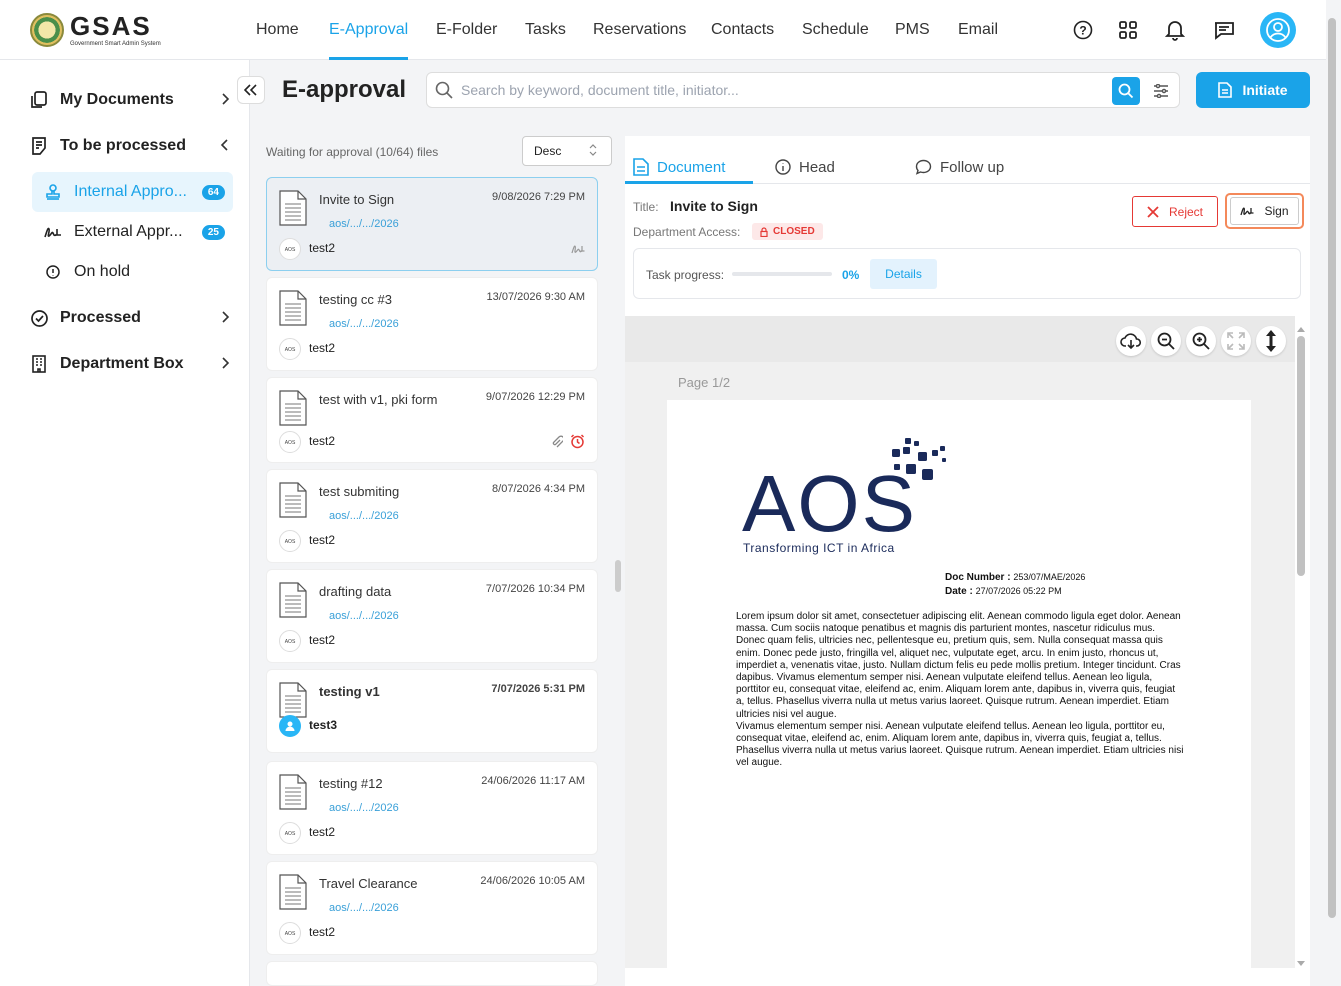 Image resolution: width=1341 pixels, height=986 pixels. Describe the element at coordinates (618, 576) in the screenshot. I see `list-scrollbar` at that location.